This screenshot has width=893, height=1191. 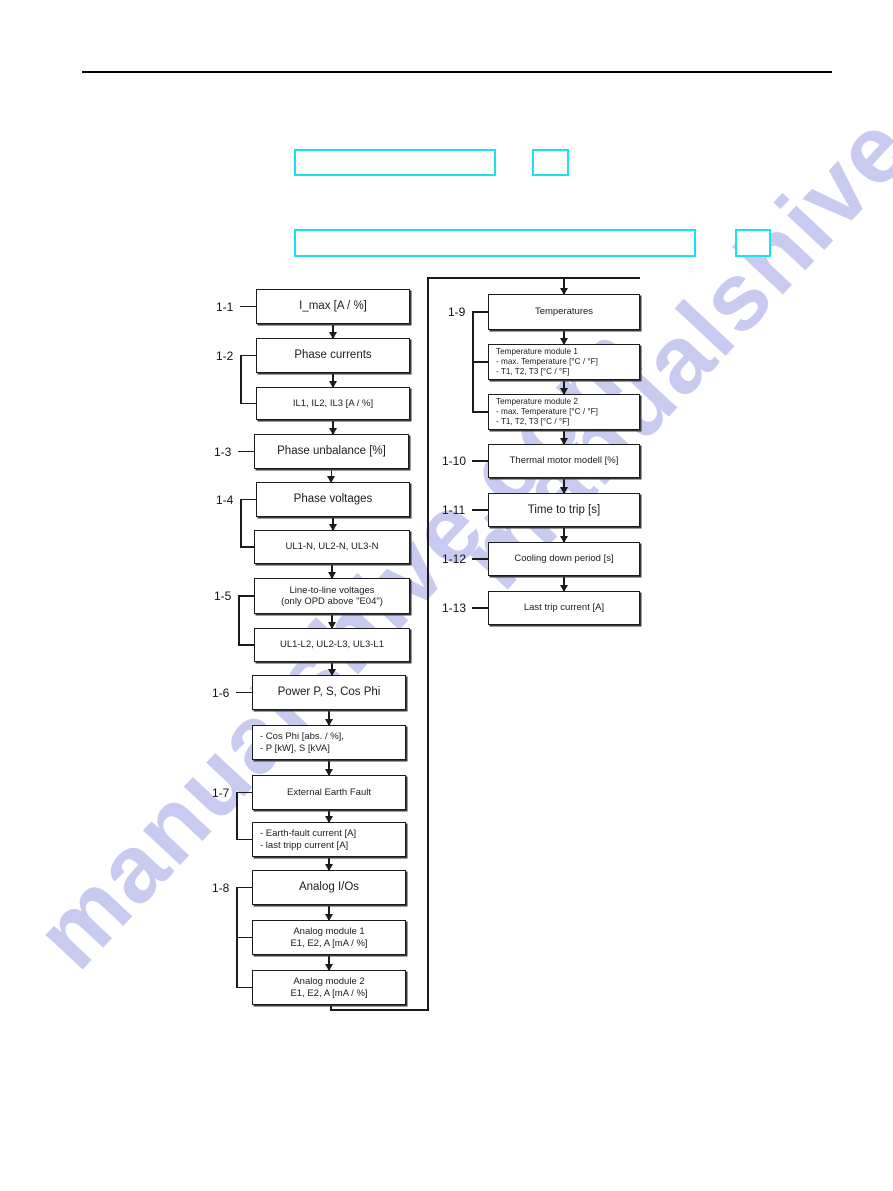 What do you see at coordinates (454, 461) in the screenshot?
I see `ref-tag-thermal-motor-modell: 1-10` at bounding box center [454, 461].